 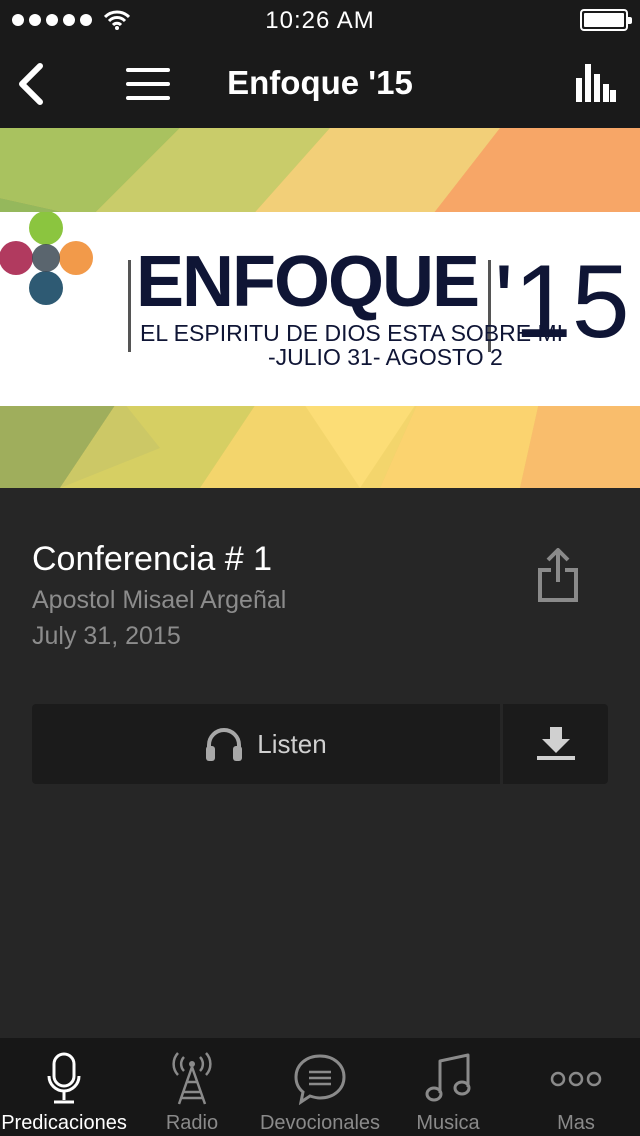 I want to click on navigation-bar: Enfoque '15, so click(x=320, y=84).